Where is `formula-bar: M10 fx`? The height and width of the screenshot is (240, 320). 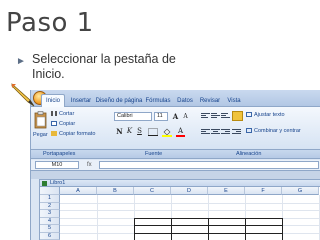
formula-bar: M10 fx is located at coordinates (175, 165).